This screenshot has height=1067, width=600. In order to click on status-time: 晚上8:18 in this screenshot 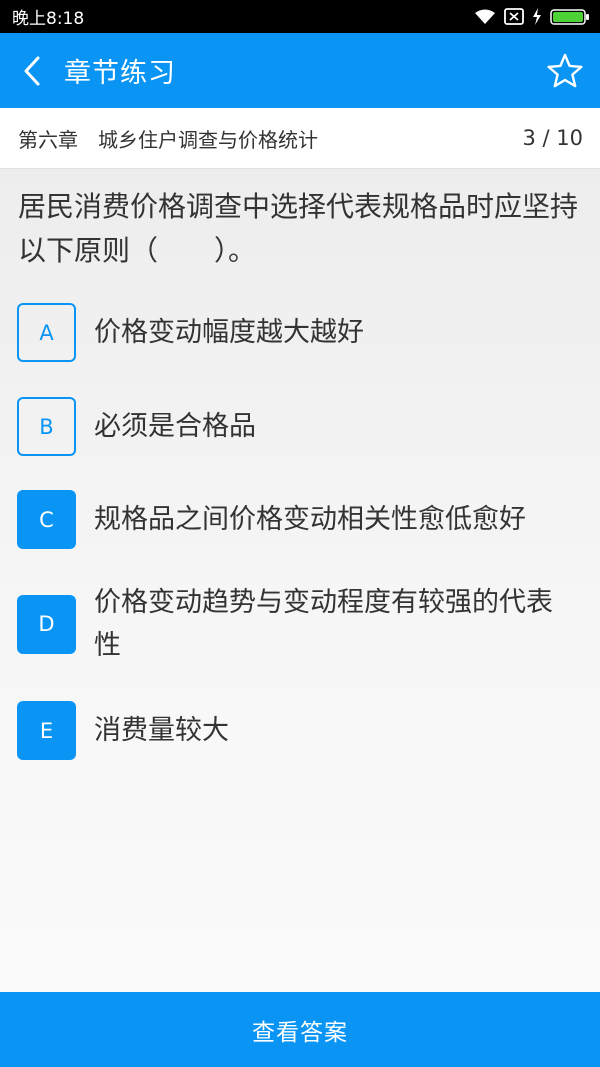, I will do `click(48, 19)`.